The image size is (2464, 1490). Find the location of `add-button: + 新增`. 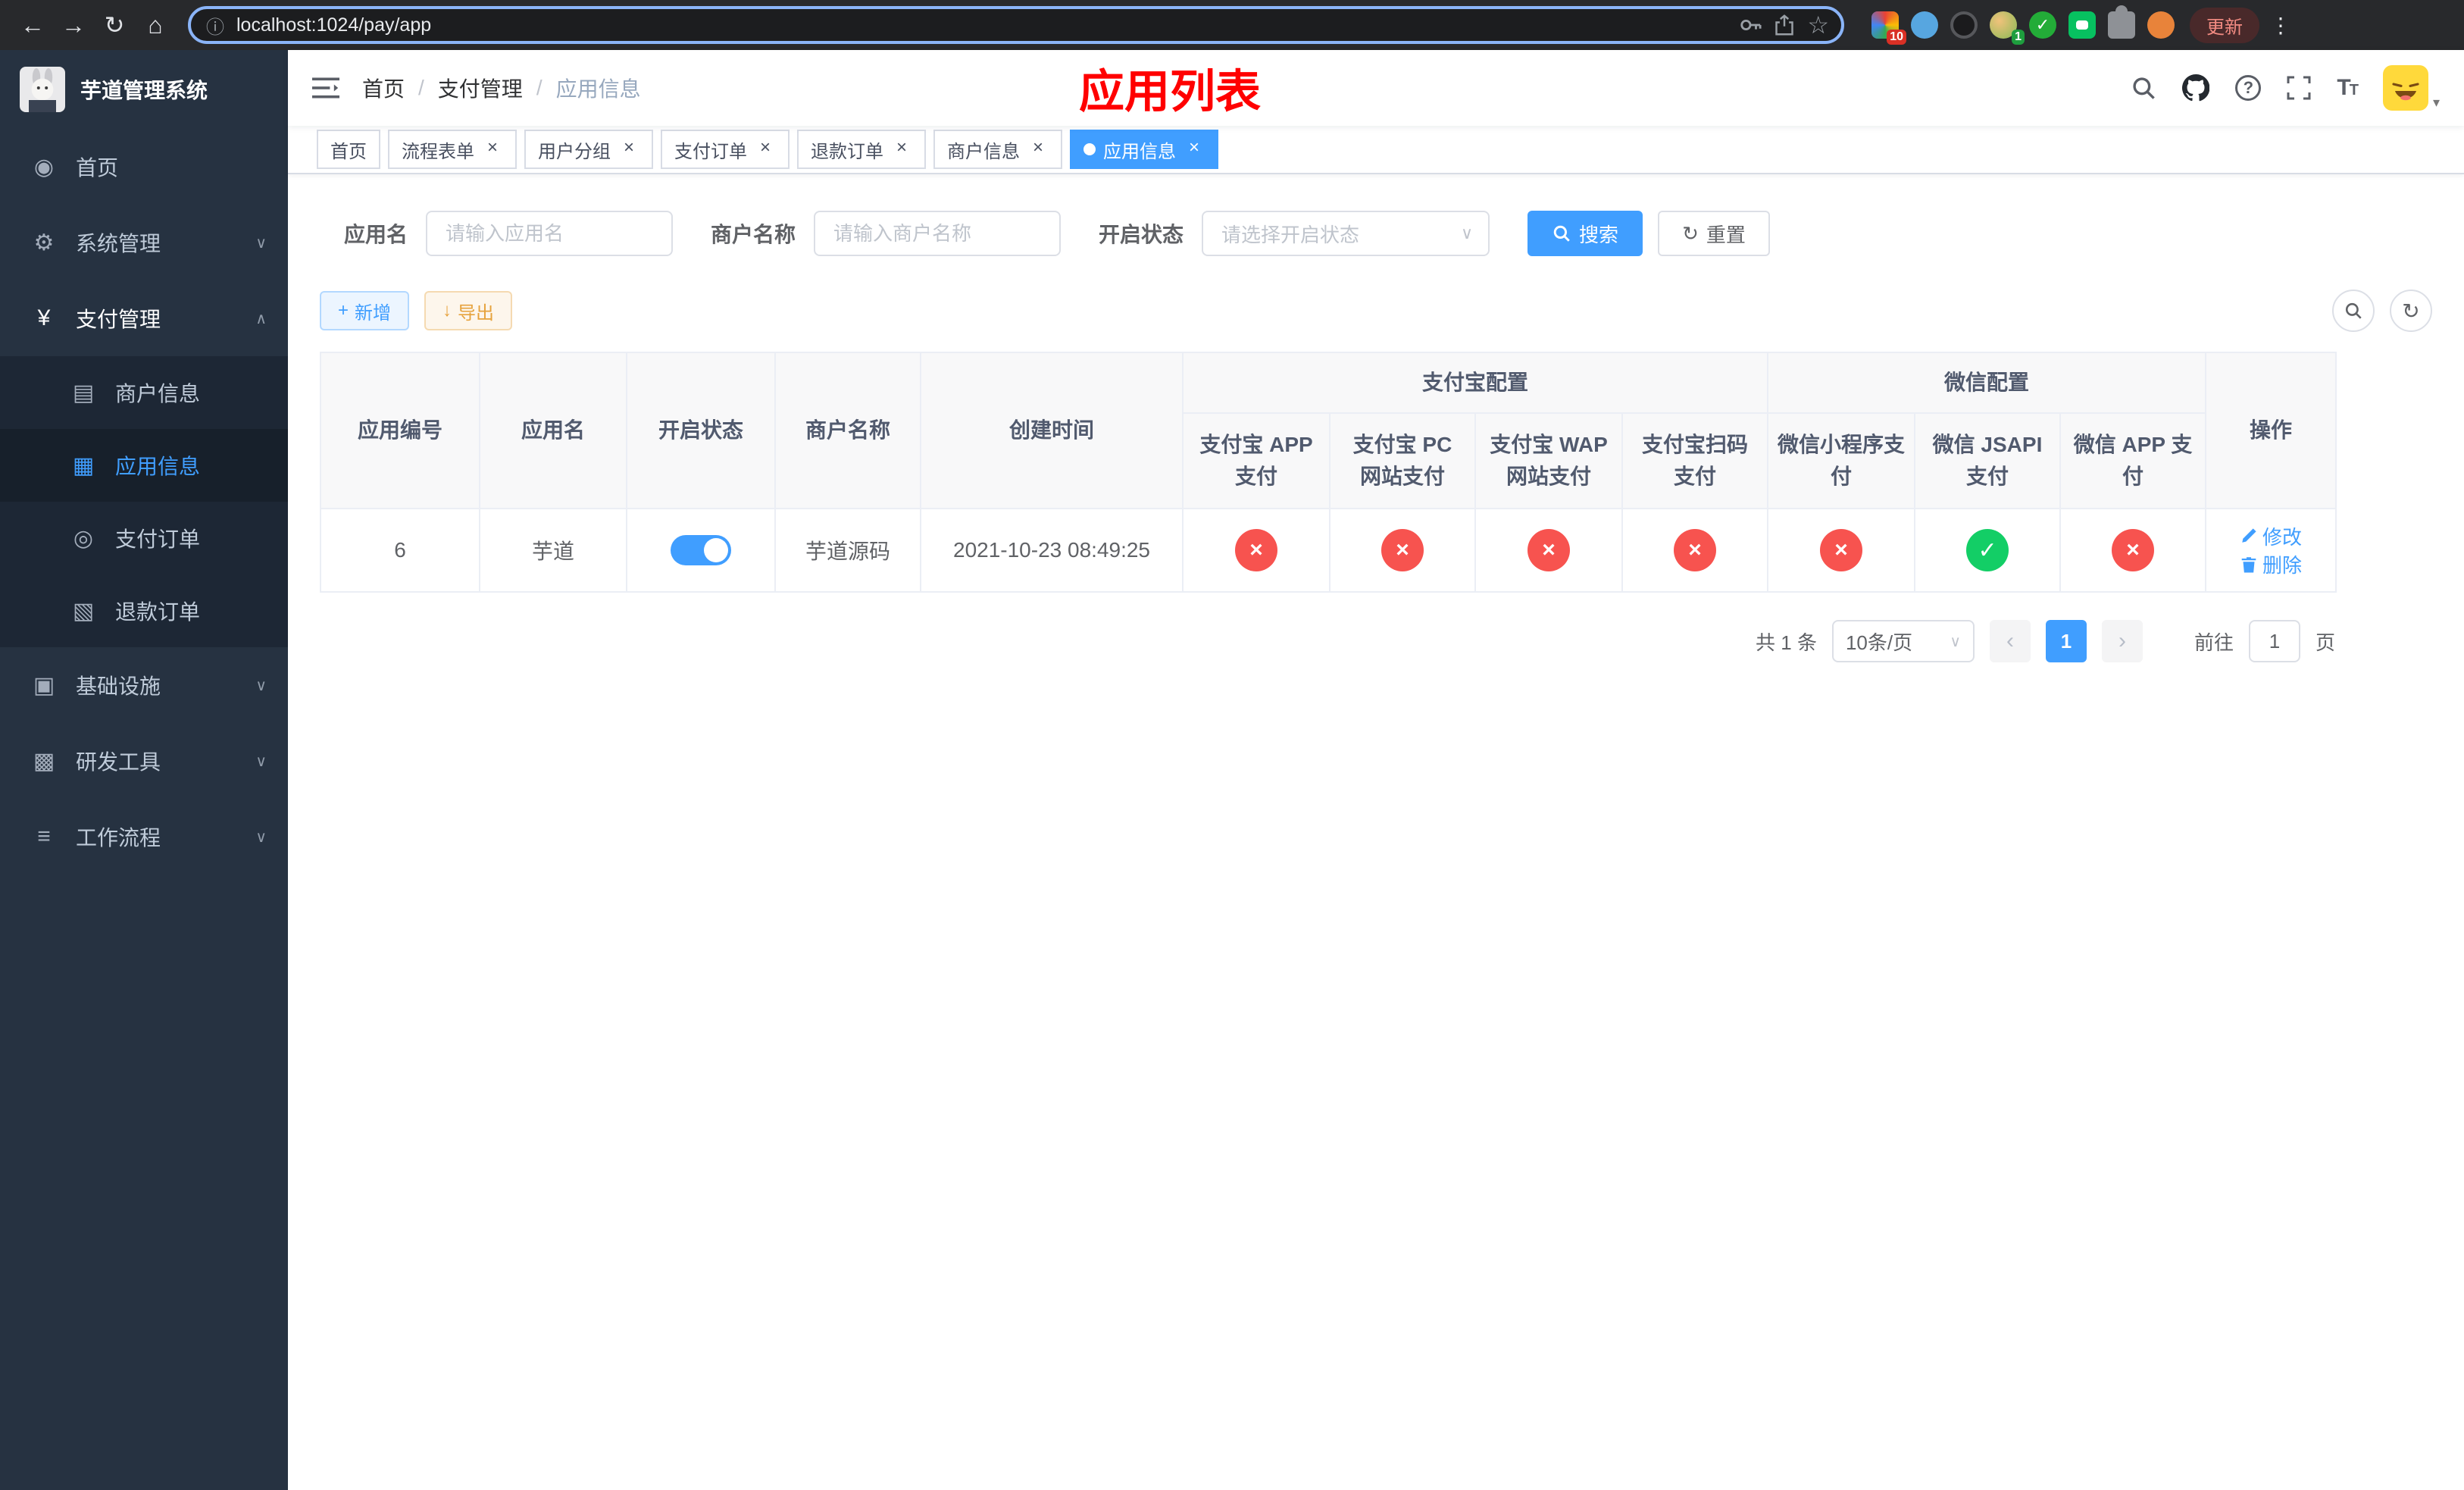

add-button: + 新增 is located at coordinates (365, 310).